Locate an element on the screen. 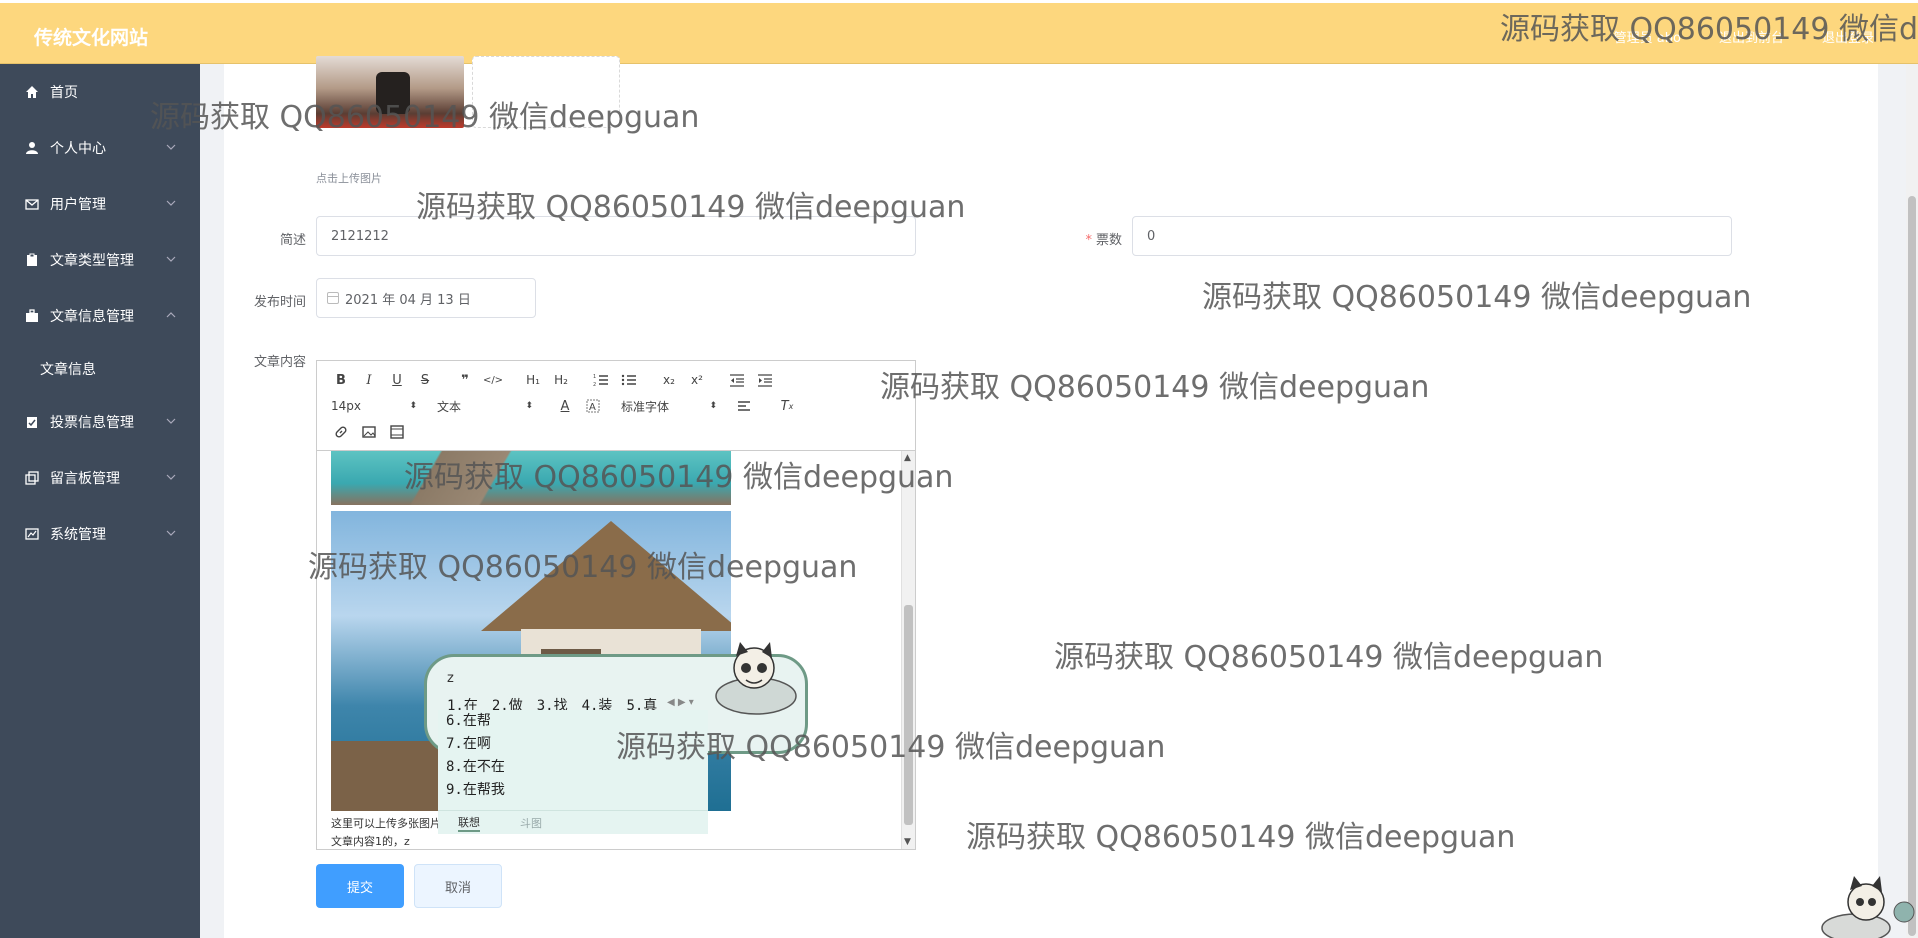 Image resolution: width=1918 pixels, height=938 pixels. site-brand: 传统文化网站 is located at coordinates (91, 38).